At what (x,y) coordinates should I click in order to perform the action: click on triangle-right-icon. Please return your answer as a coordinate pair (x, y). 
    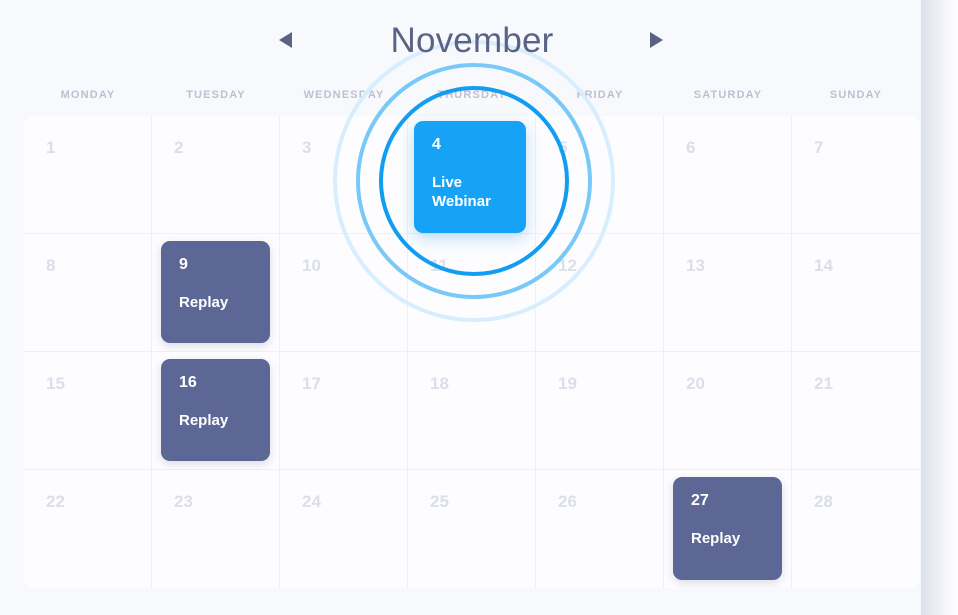
    Looking at the image, I should click on (656, 40).